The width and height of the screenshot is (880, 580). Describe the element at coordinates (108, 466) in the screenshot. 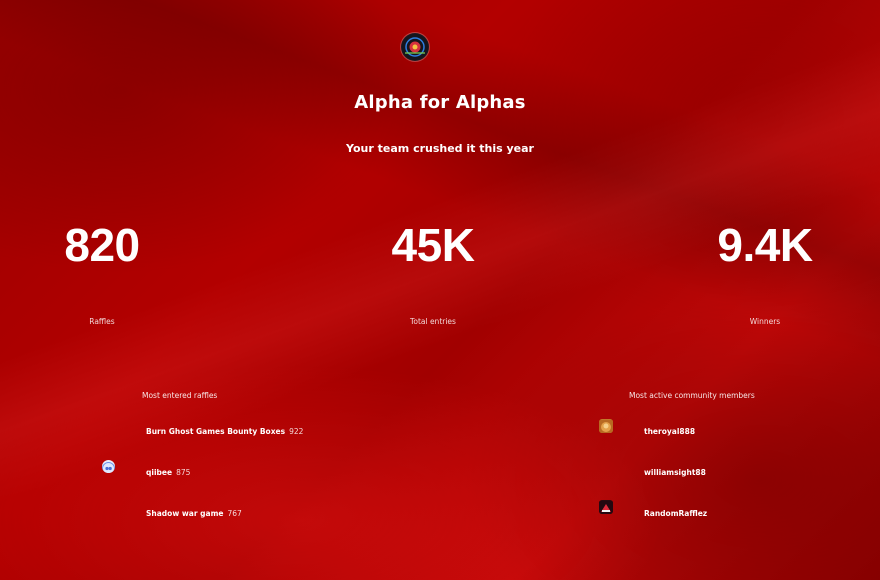

I see `qiibee-avatar` at that location.